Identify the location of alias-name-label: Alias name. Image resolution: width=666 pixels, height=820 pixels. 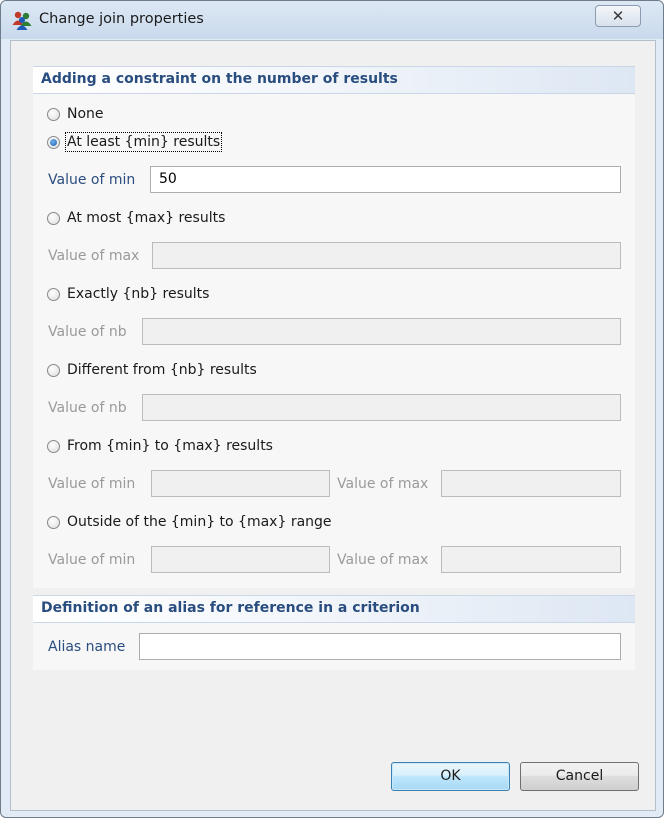
(87, 647).